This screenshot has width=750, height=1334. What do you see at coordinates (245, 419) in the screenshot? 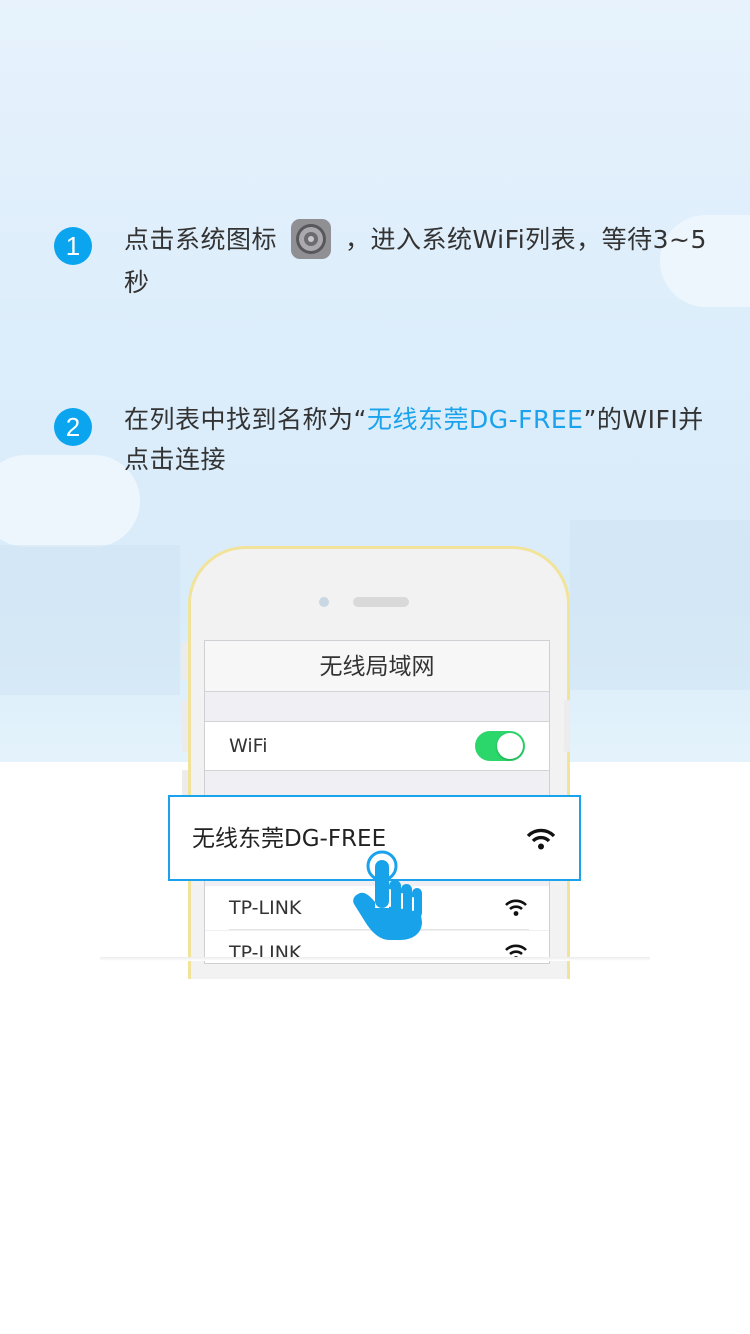
I see `step-2-text-before: 在列表中找到名称为“` at bounding box center [245, 419].